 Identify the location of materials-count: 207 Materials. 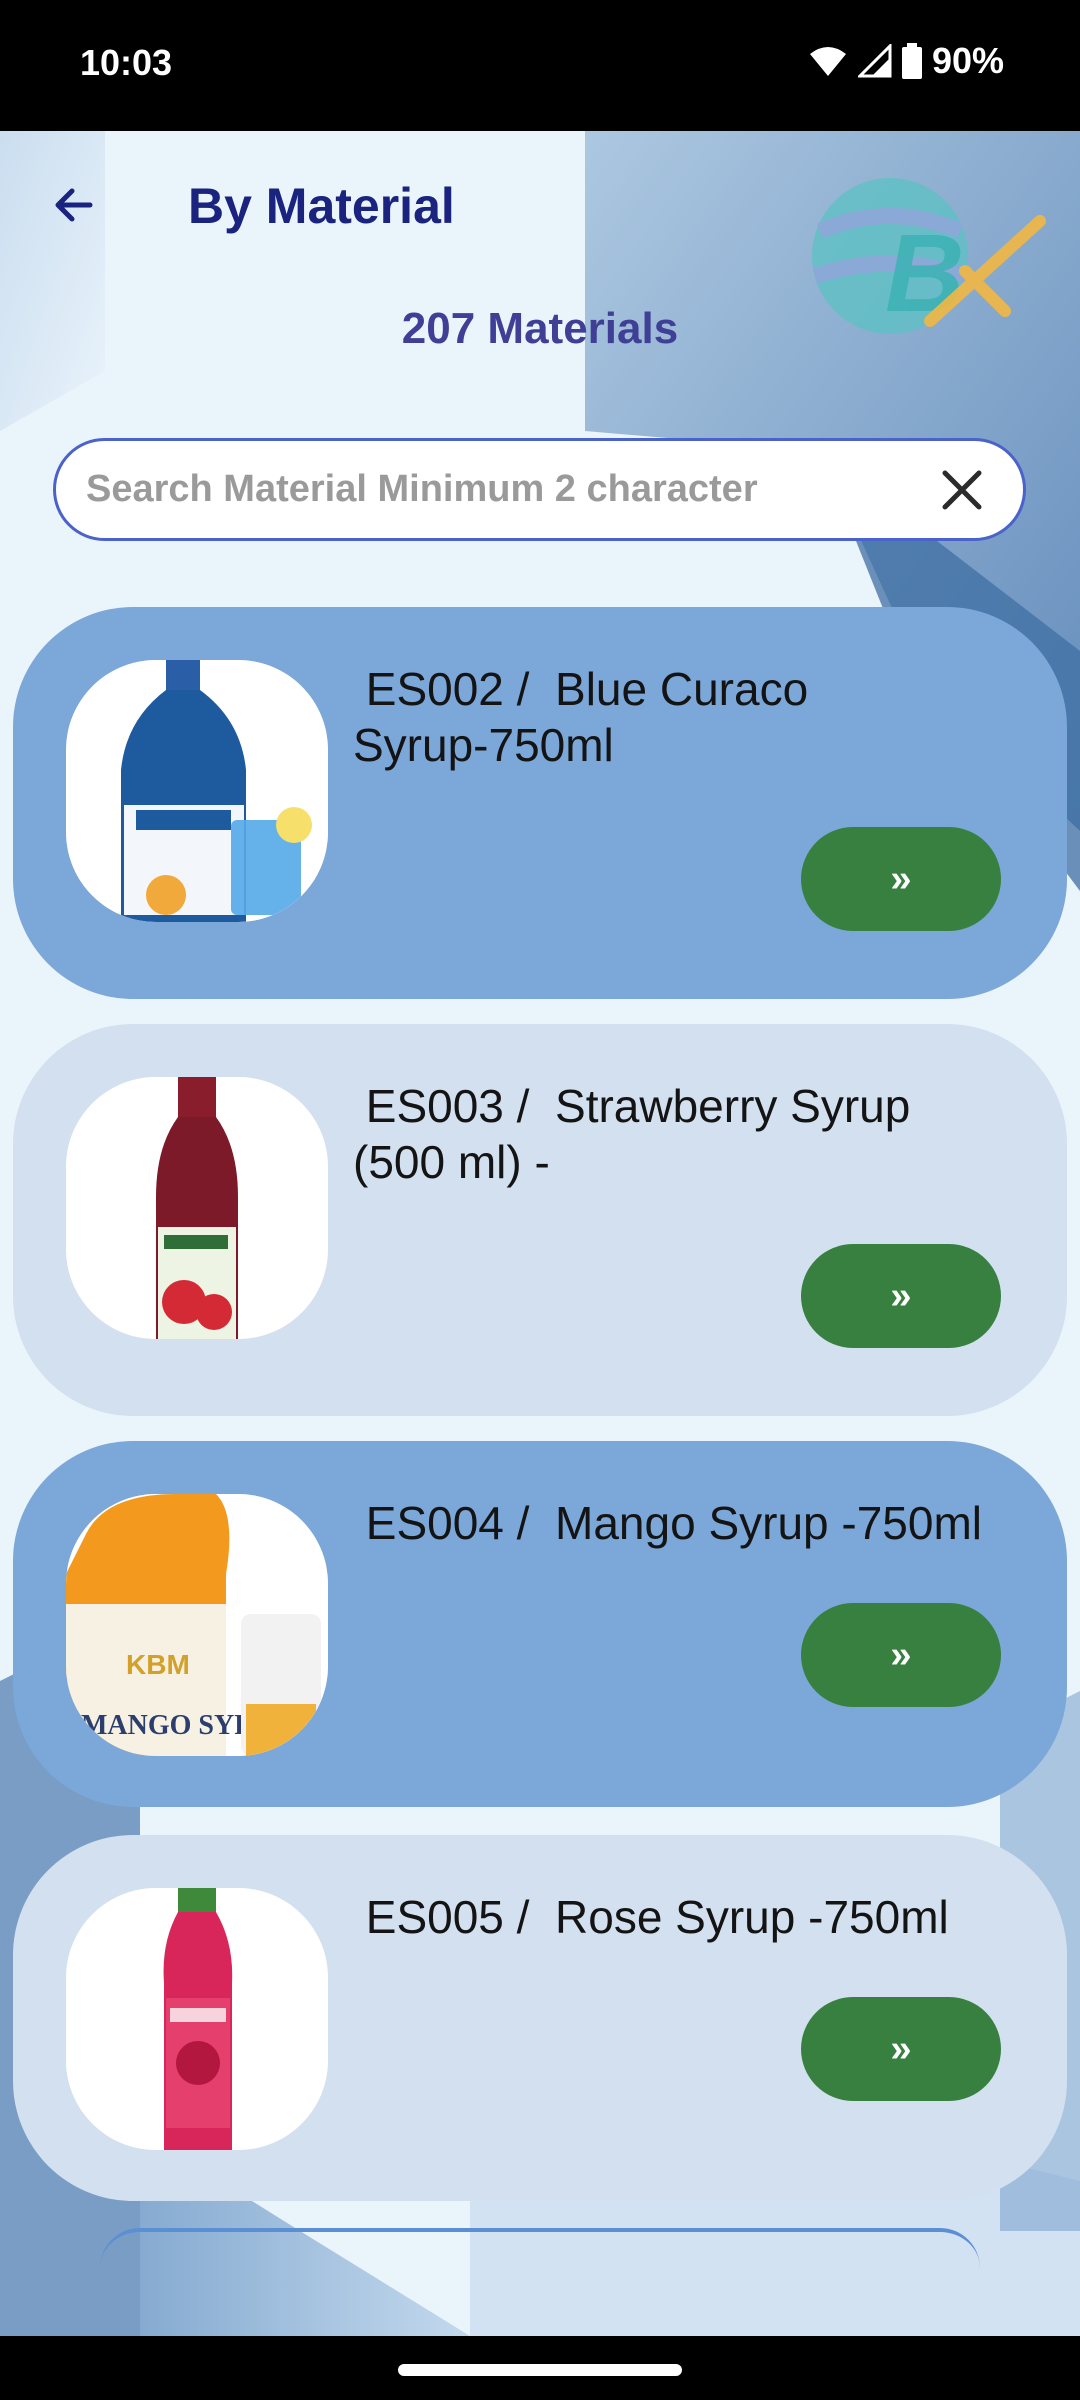
(540, 328).